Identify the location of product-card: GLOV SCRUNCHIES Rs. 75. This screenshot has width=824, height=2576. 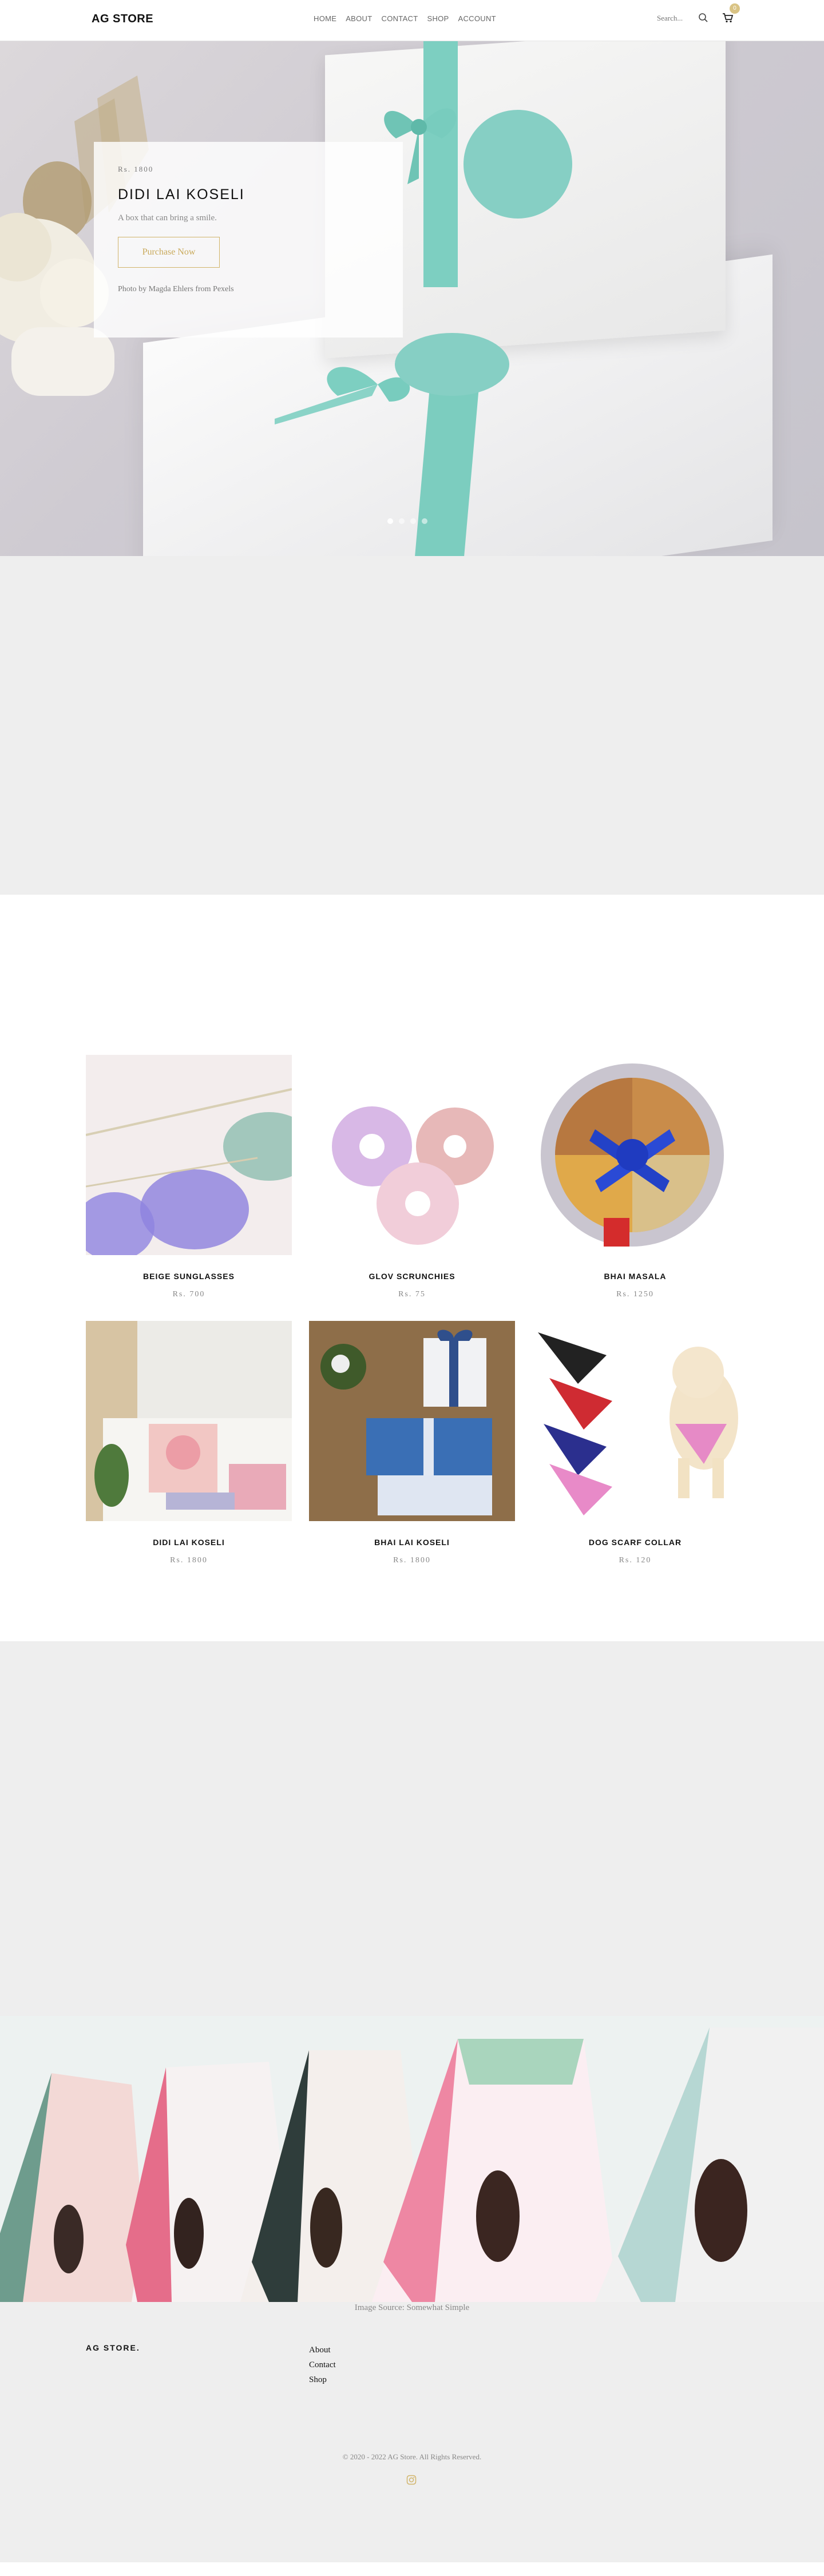
(412, 1188).